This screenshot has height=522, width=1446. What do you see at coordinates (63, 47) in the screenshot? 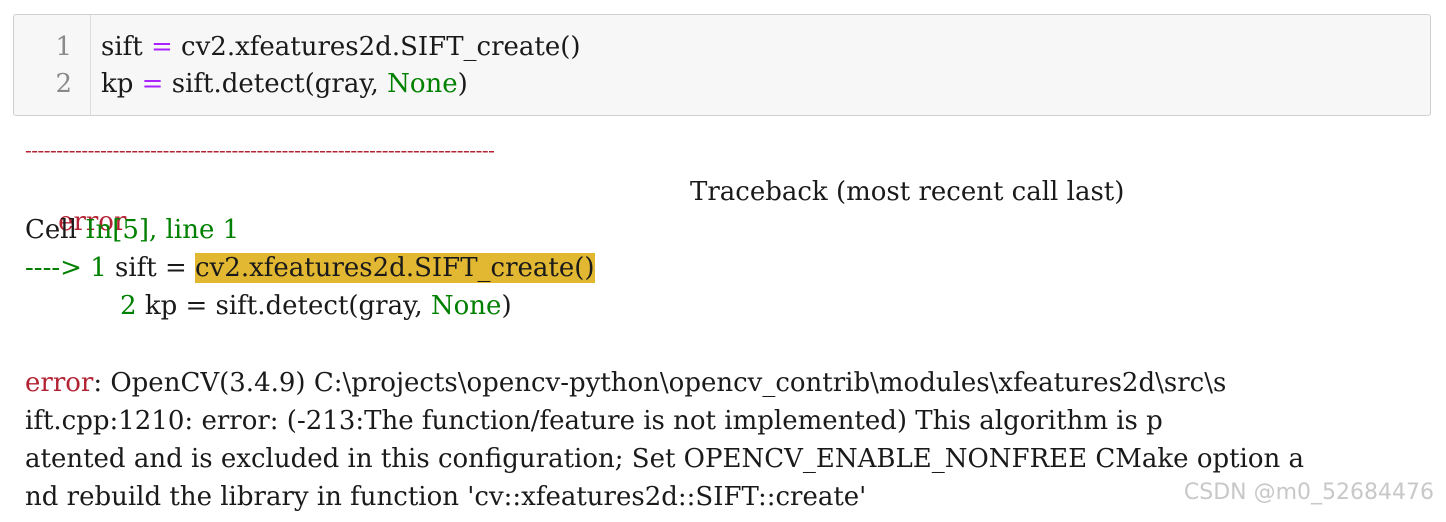
I see `line-number: 1` at bounding box center [63, 47].